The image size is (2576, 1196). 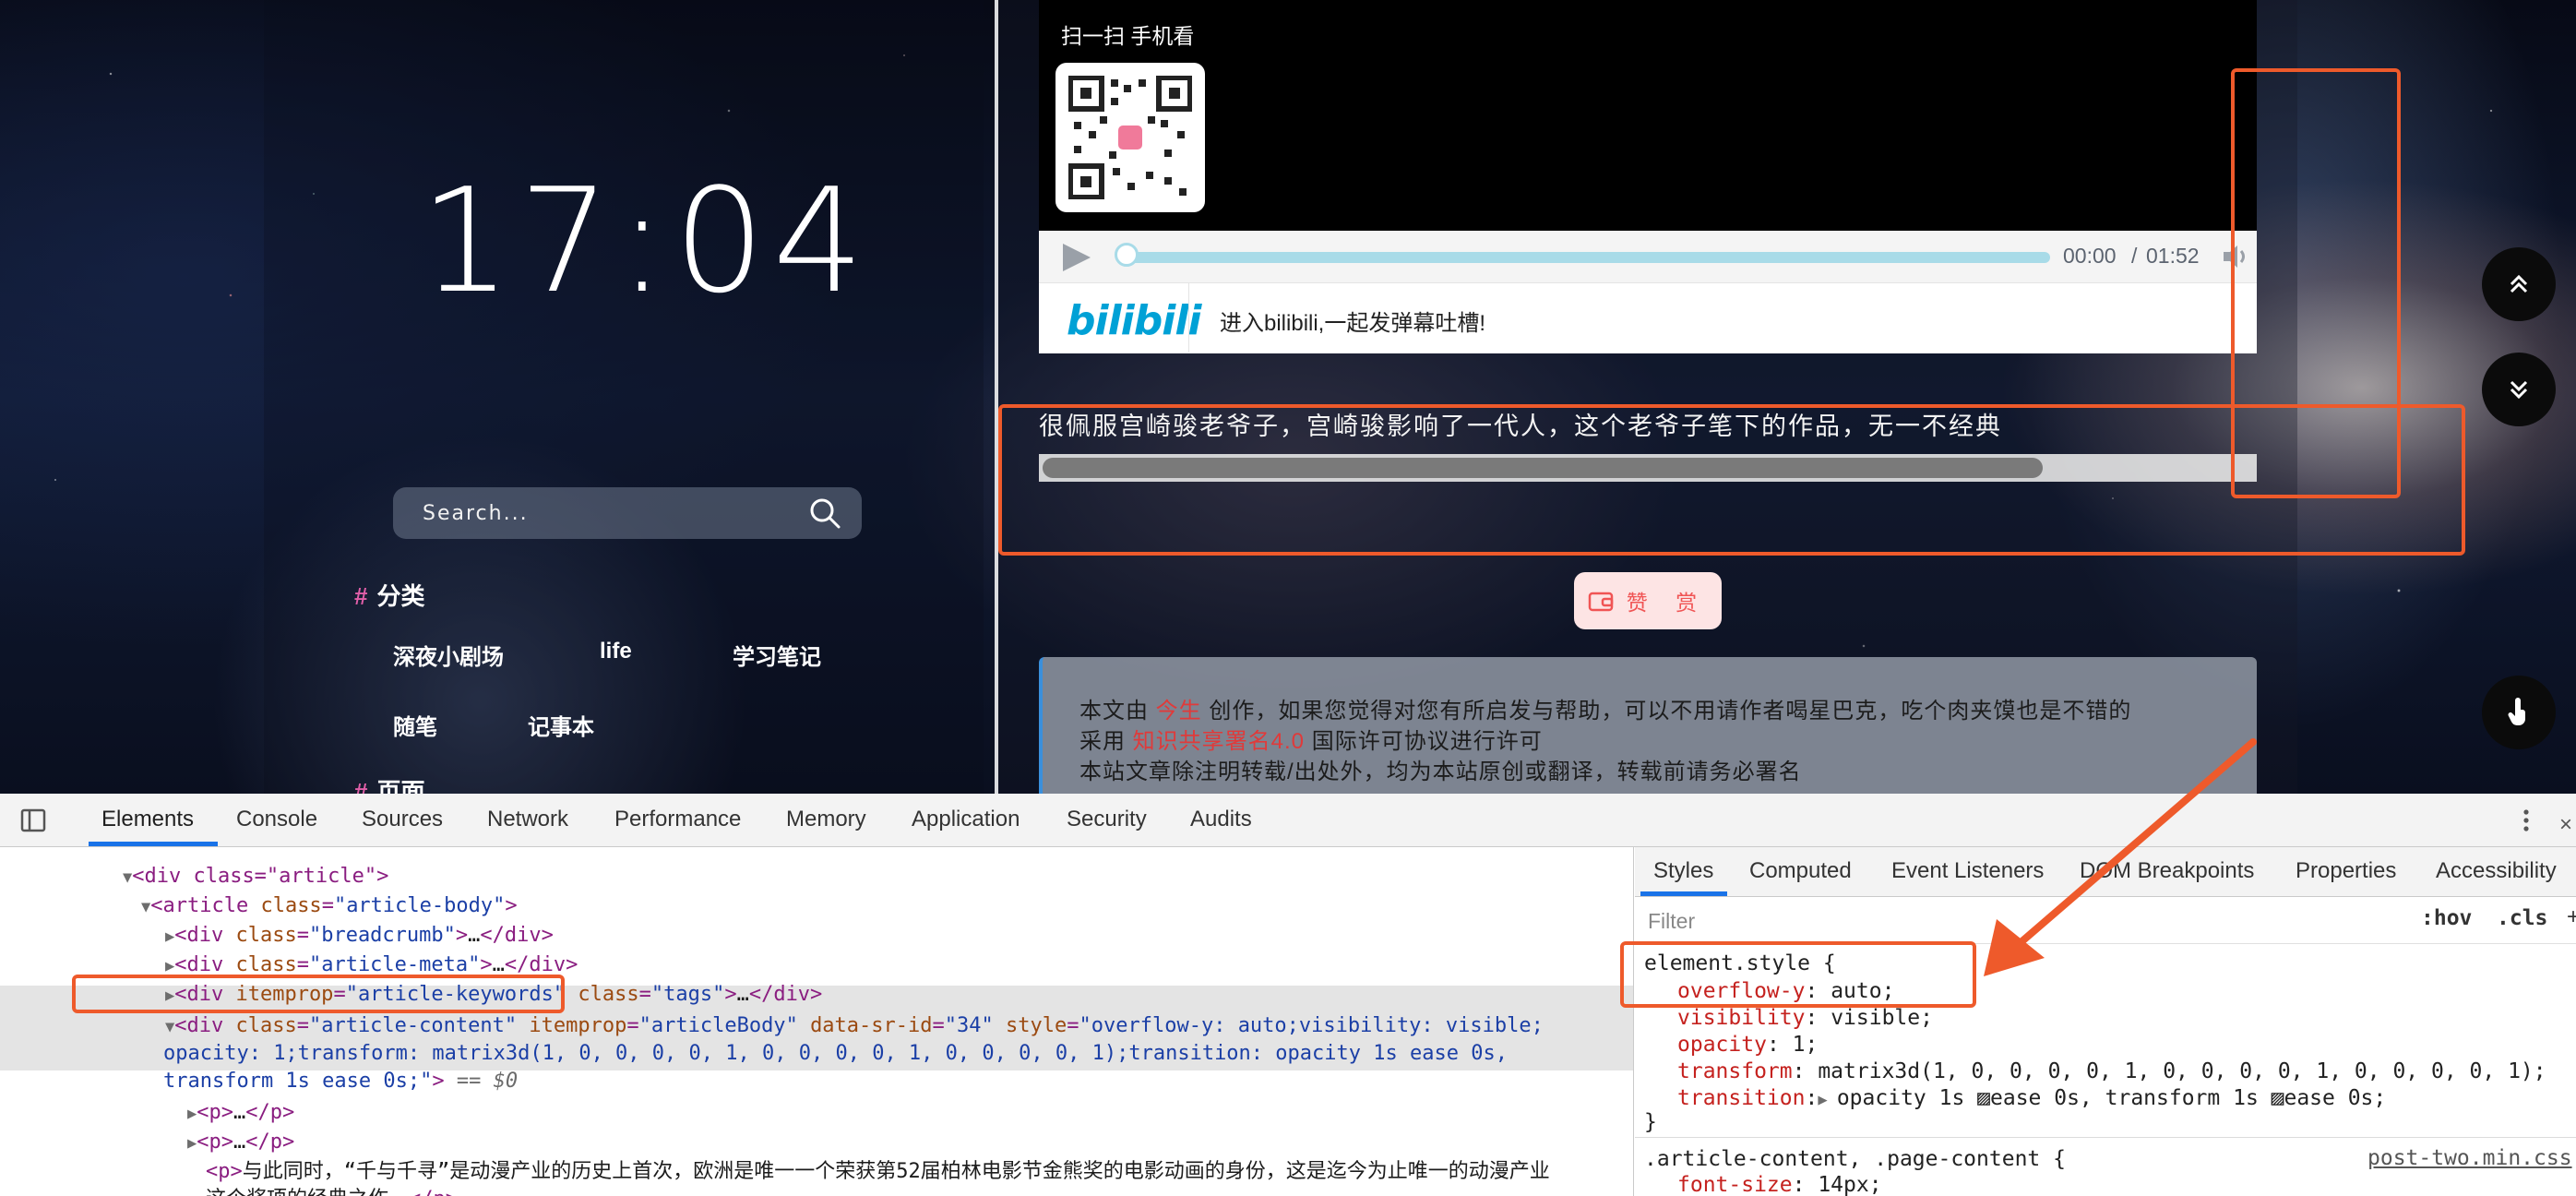 What do you see at coordinates (614, 513) in the screenshot?
I see `search-input` at bounding box center [614, 513].